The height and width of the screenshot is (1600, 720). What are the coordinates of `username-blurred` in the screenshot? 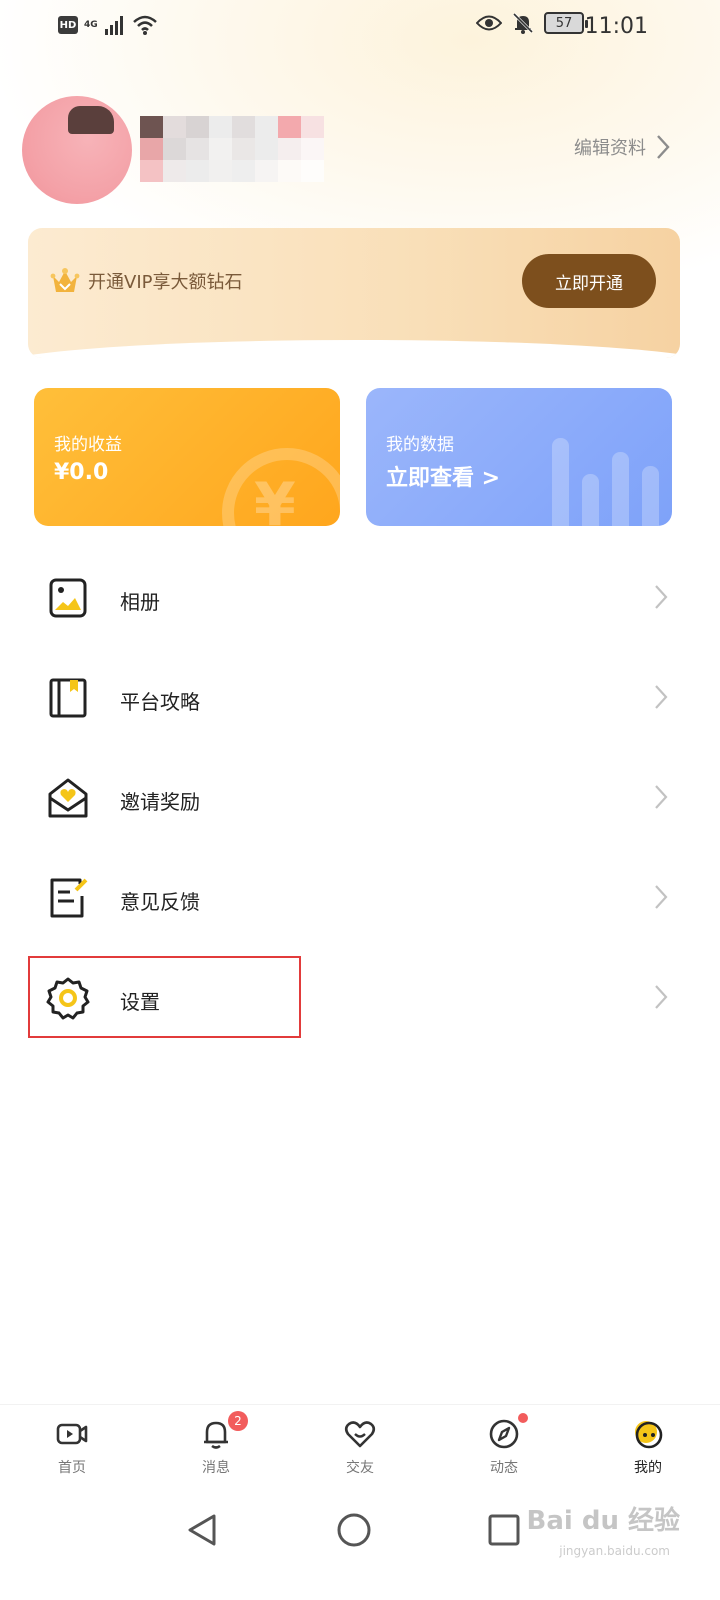 It's located at (232, 149).